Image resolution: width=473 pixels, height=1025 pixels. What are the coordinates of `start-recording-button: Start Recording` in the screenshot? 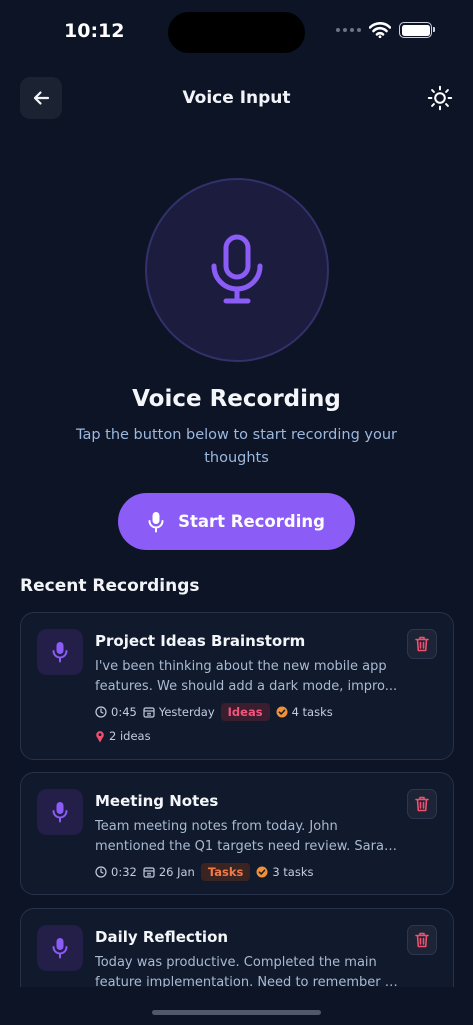 It's located at (236, 521).